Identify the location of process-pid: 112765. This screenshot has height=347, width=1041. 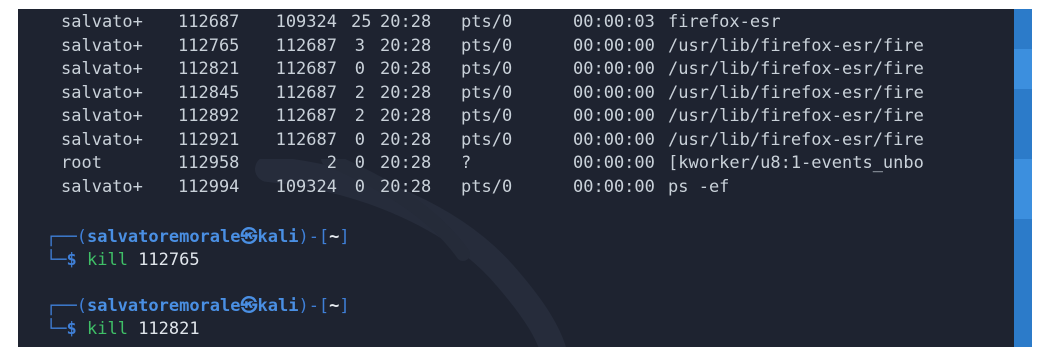
(209, 45).